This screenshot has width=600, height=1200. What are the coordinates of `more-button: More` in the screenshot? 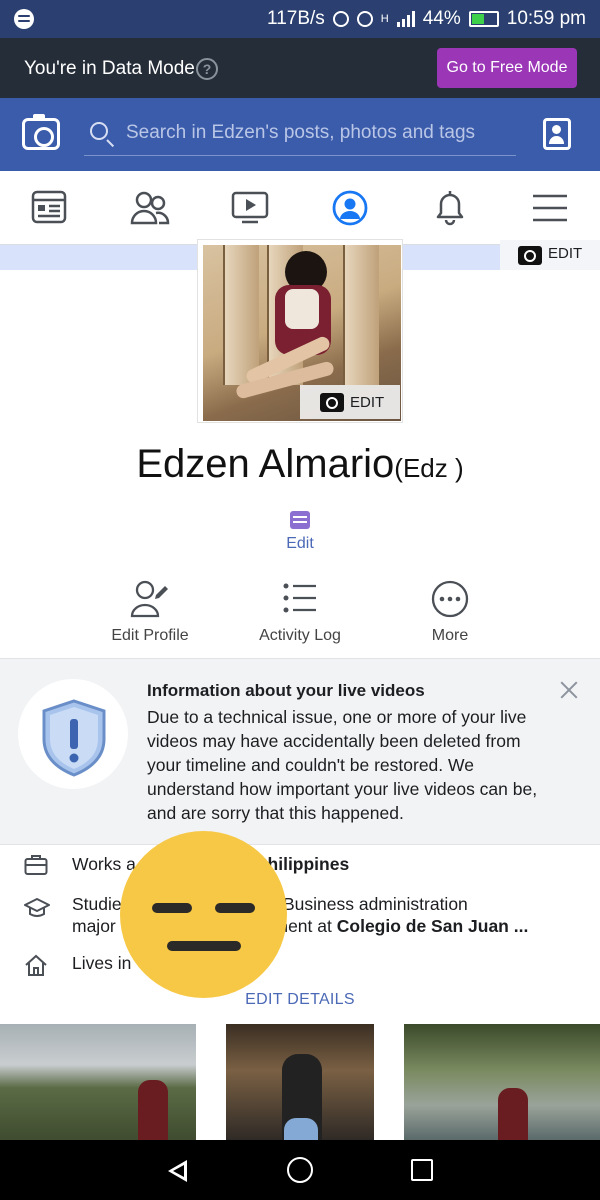 It's located at (450, 615).